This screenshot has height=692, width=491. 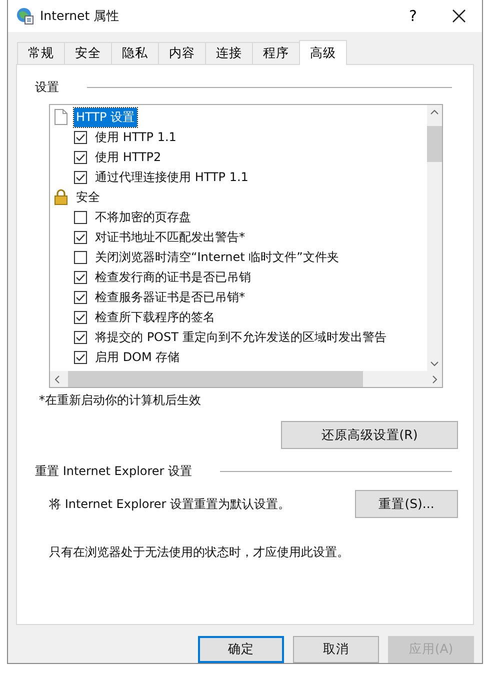 I want to click on dialog-button: 确定, so click(x=241, y=649).